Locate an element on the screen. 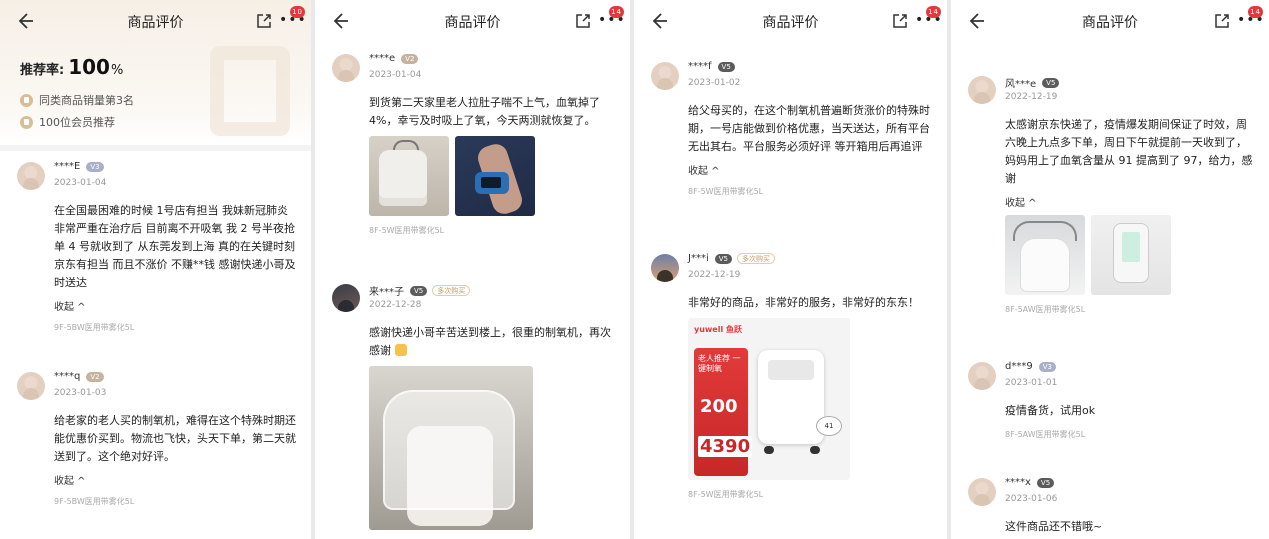  ad-discount: 200 is located at coordinates (719, 406).